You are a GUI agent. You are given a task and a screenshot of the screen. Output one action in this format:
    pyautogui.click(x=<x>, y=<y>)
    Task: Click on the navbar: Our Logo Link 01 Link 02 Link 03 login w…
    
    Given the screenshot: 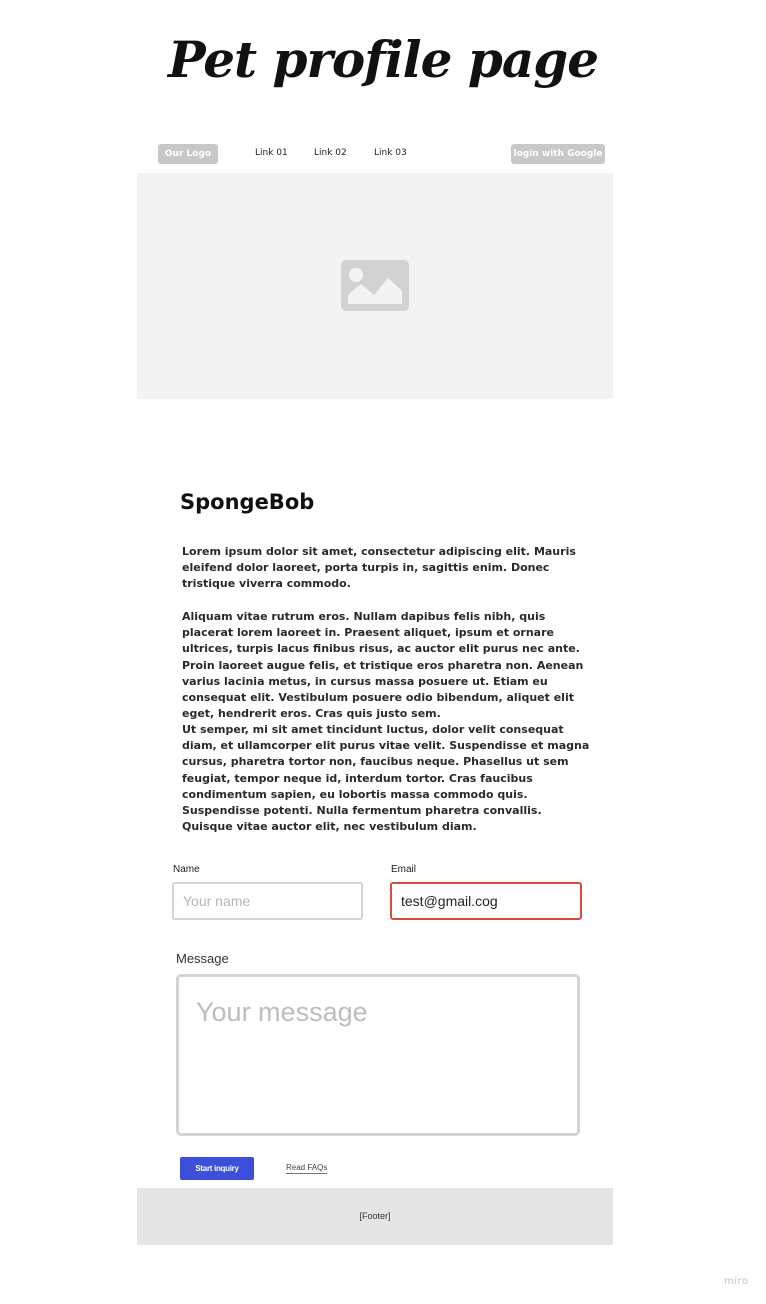 What is the action you would take?
    pyautogui.click(x=375, y=155)
    